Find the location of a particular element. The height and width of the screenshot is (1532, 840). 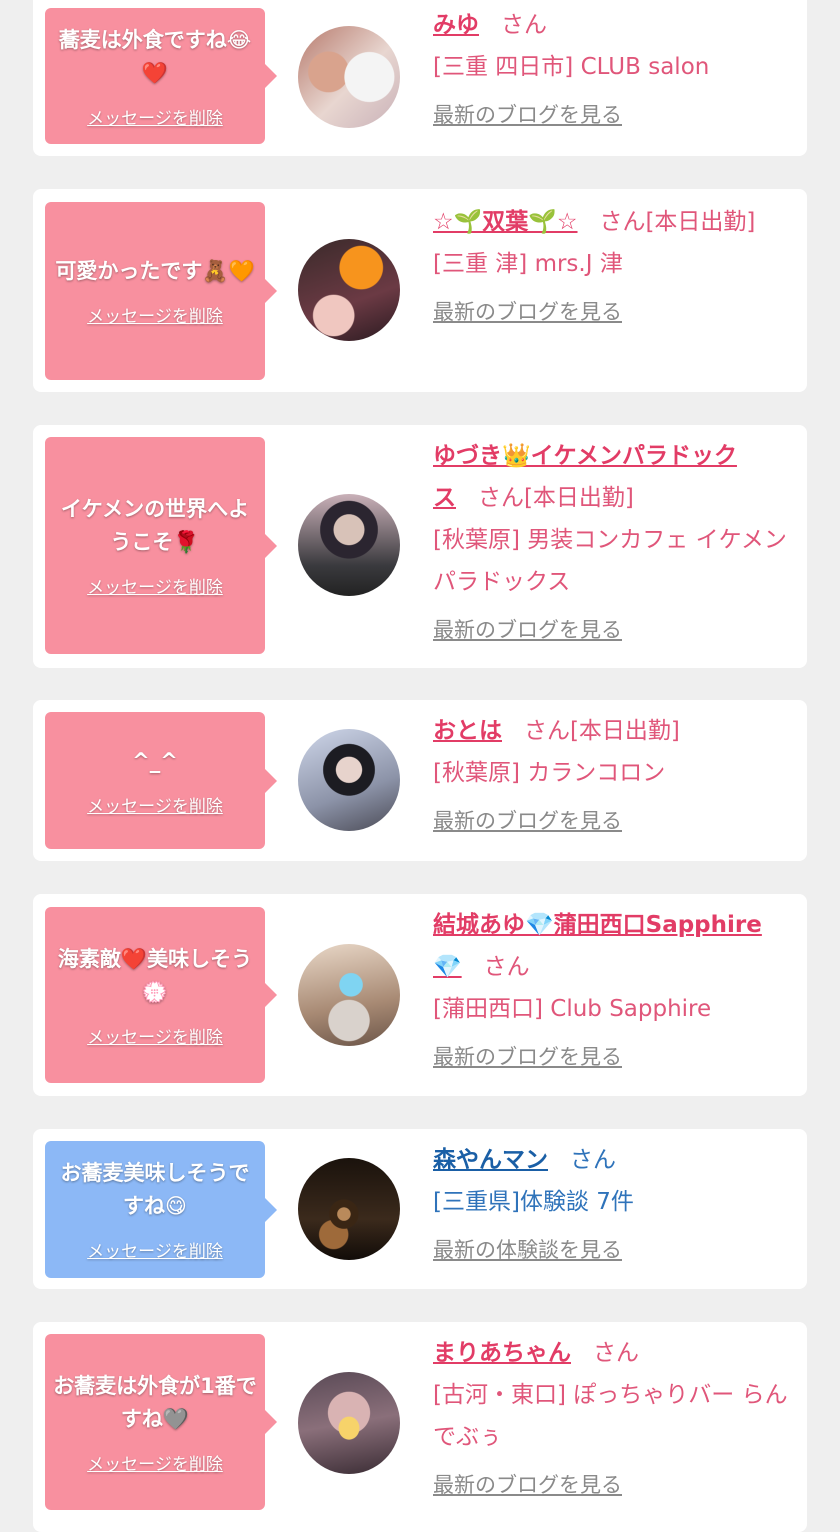

profile-info: みゆ さん [三重 四日市] CLUB salon 最新のブログを見る is located at coordinates (613, 67).